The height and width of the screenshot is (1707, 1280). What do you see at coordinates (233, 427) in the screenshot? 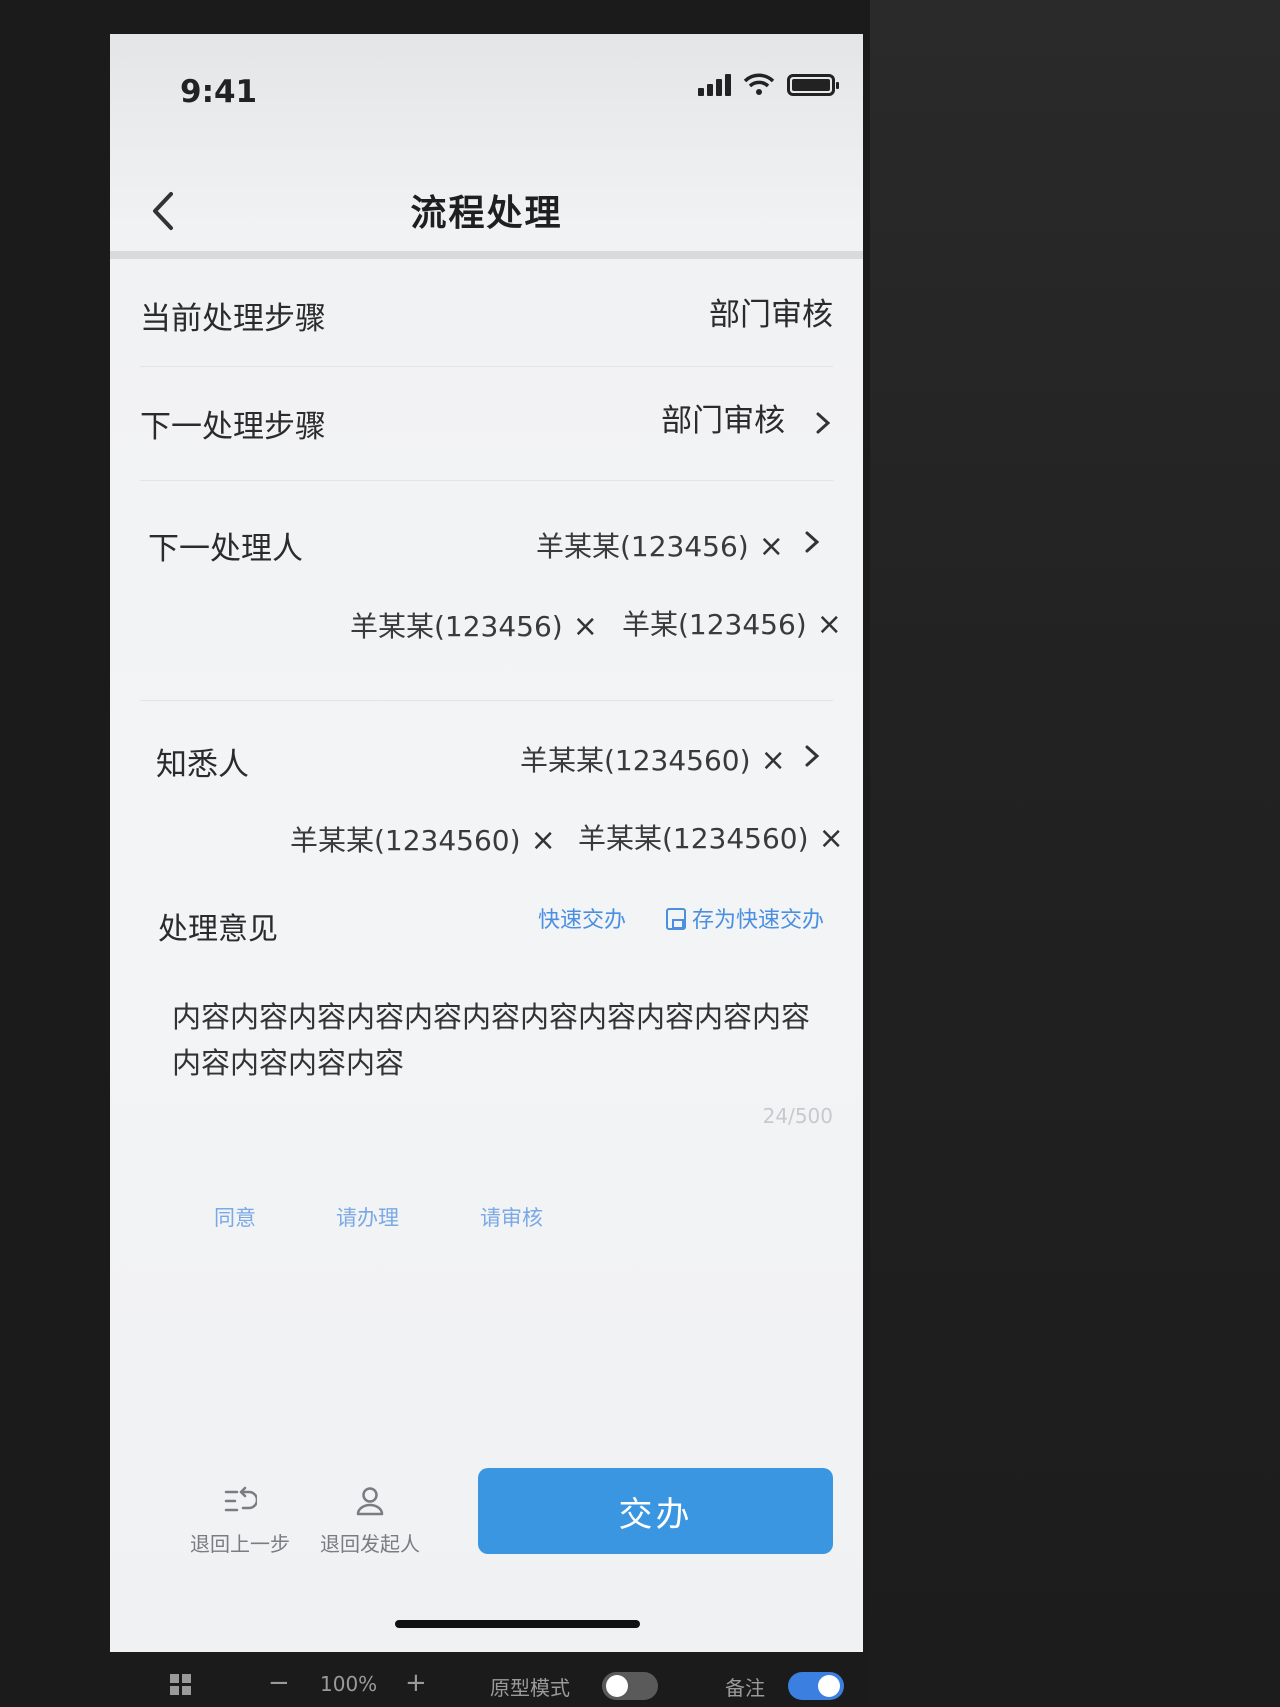
I see `next-step-label: 下一处理步骤` at bounding box center [233, 427].